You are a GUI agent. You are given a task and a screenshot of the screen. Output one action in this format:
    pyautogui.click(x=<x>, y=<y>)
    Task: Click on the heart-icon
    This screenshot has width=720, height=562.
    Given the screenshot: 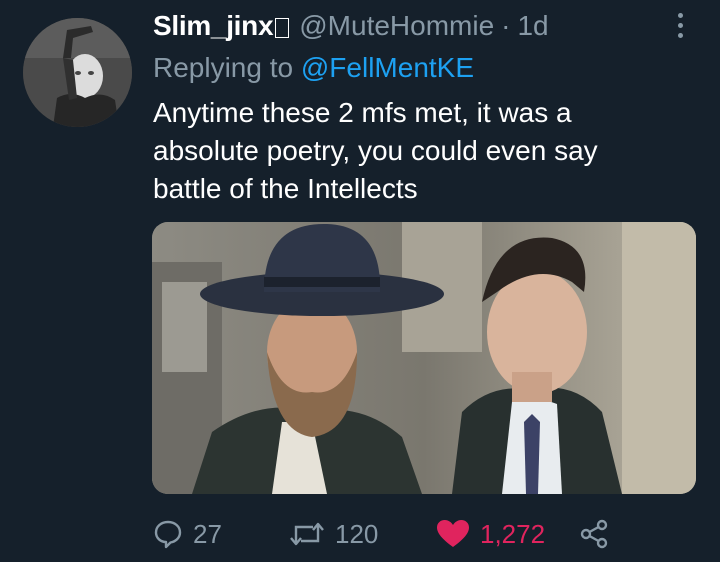 What is the action you would take?
    pyautogui.click(x=453, y=533)
    